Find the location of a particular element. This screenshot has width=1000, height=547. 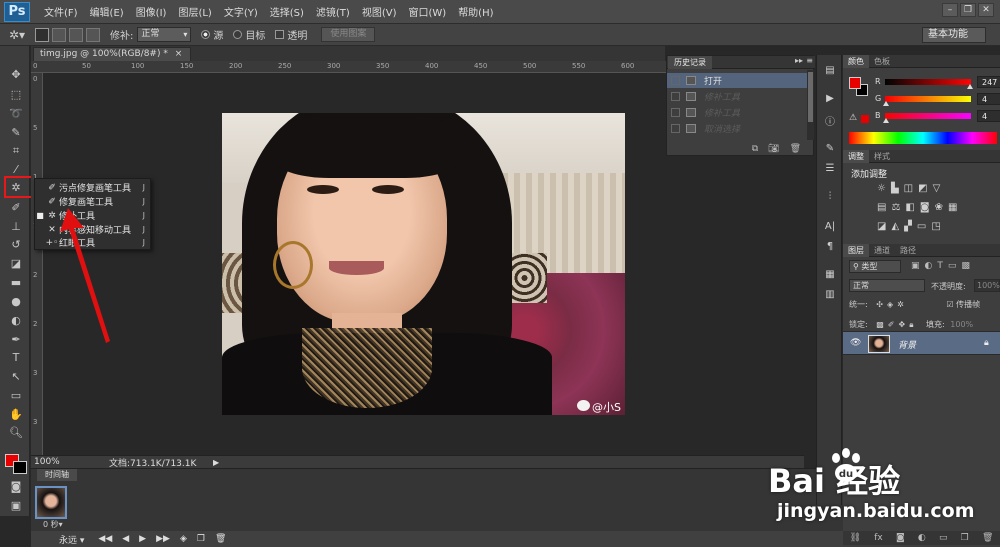

photo-filter-icon: ◙ is located at coordinates (925, 207).